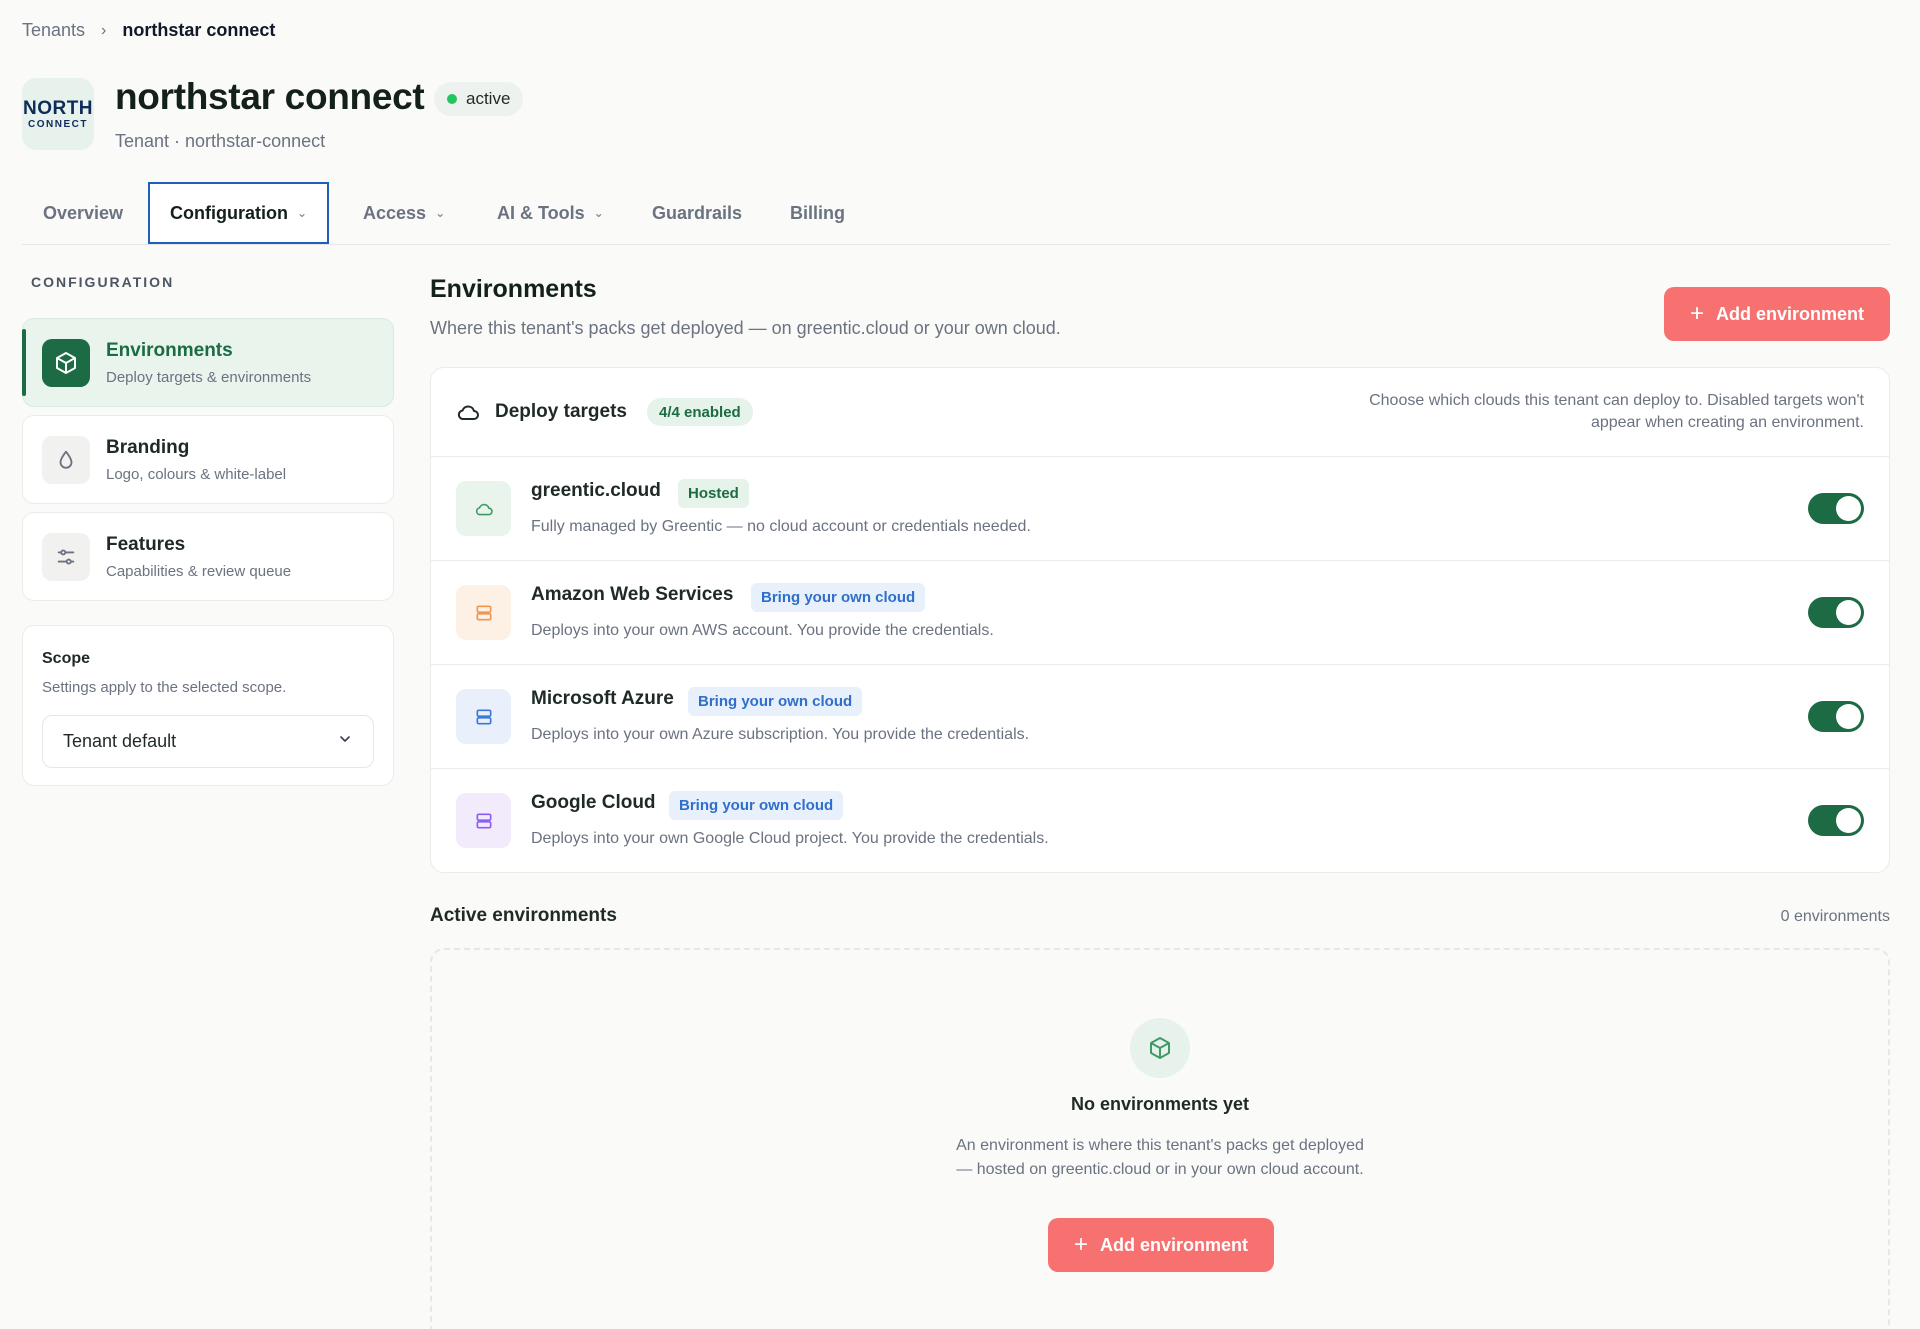  What do you see at coordinates (593, 802) in the screenshot?
I see `target-name: Google Cloud` at bounding box center [593, 802].